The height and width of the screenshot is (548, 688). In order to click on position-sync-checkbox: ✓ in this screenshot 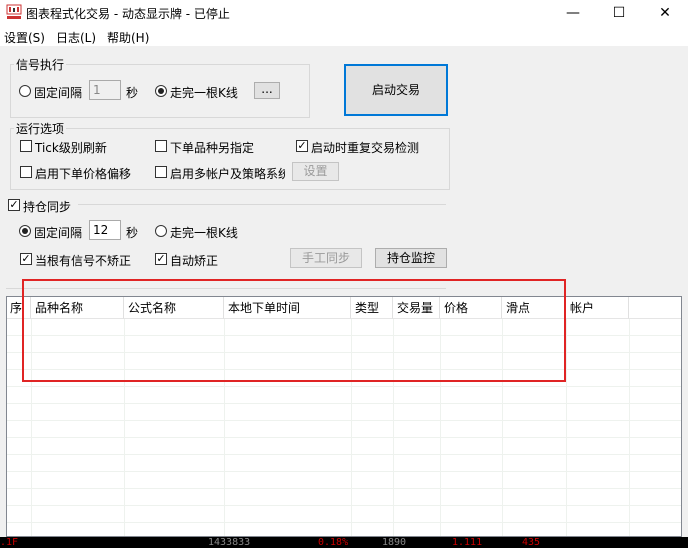, I will do `click(14, 205)`.